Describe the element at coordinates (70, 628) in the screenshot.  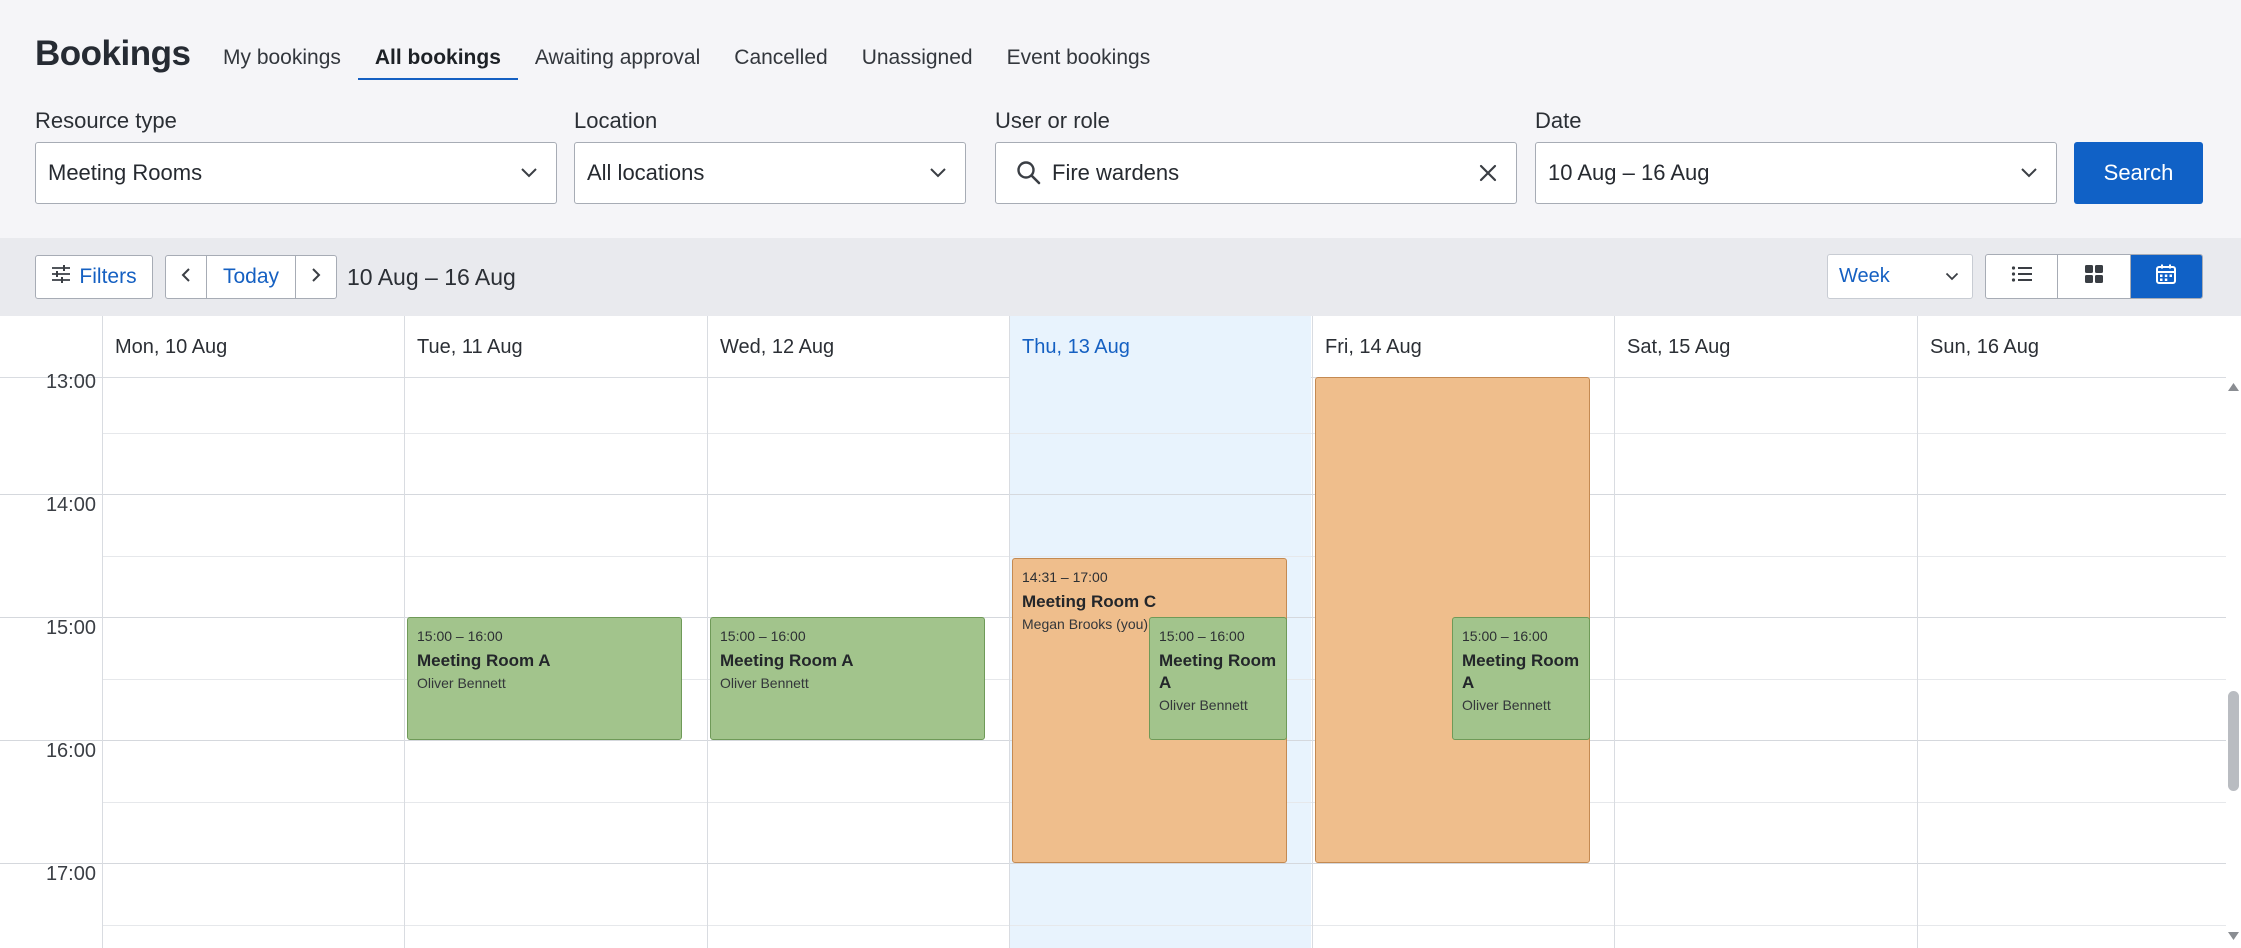
I see `time-label: 15:00` at that location.